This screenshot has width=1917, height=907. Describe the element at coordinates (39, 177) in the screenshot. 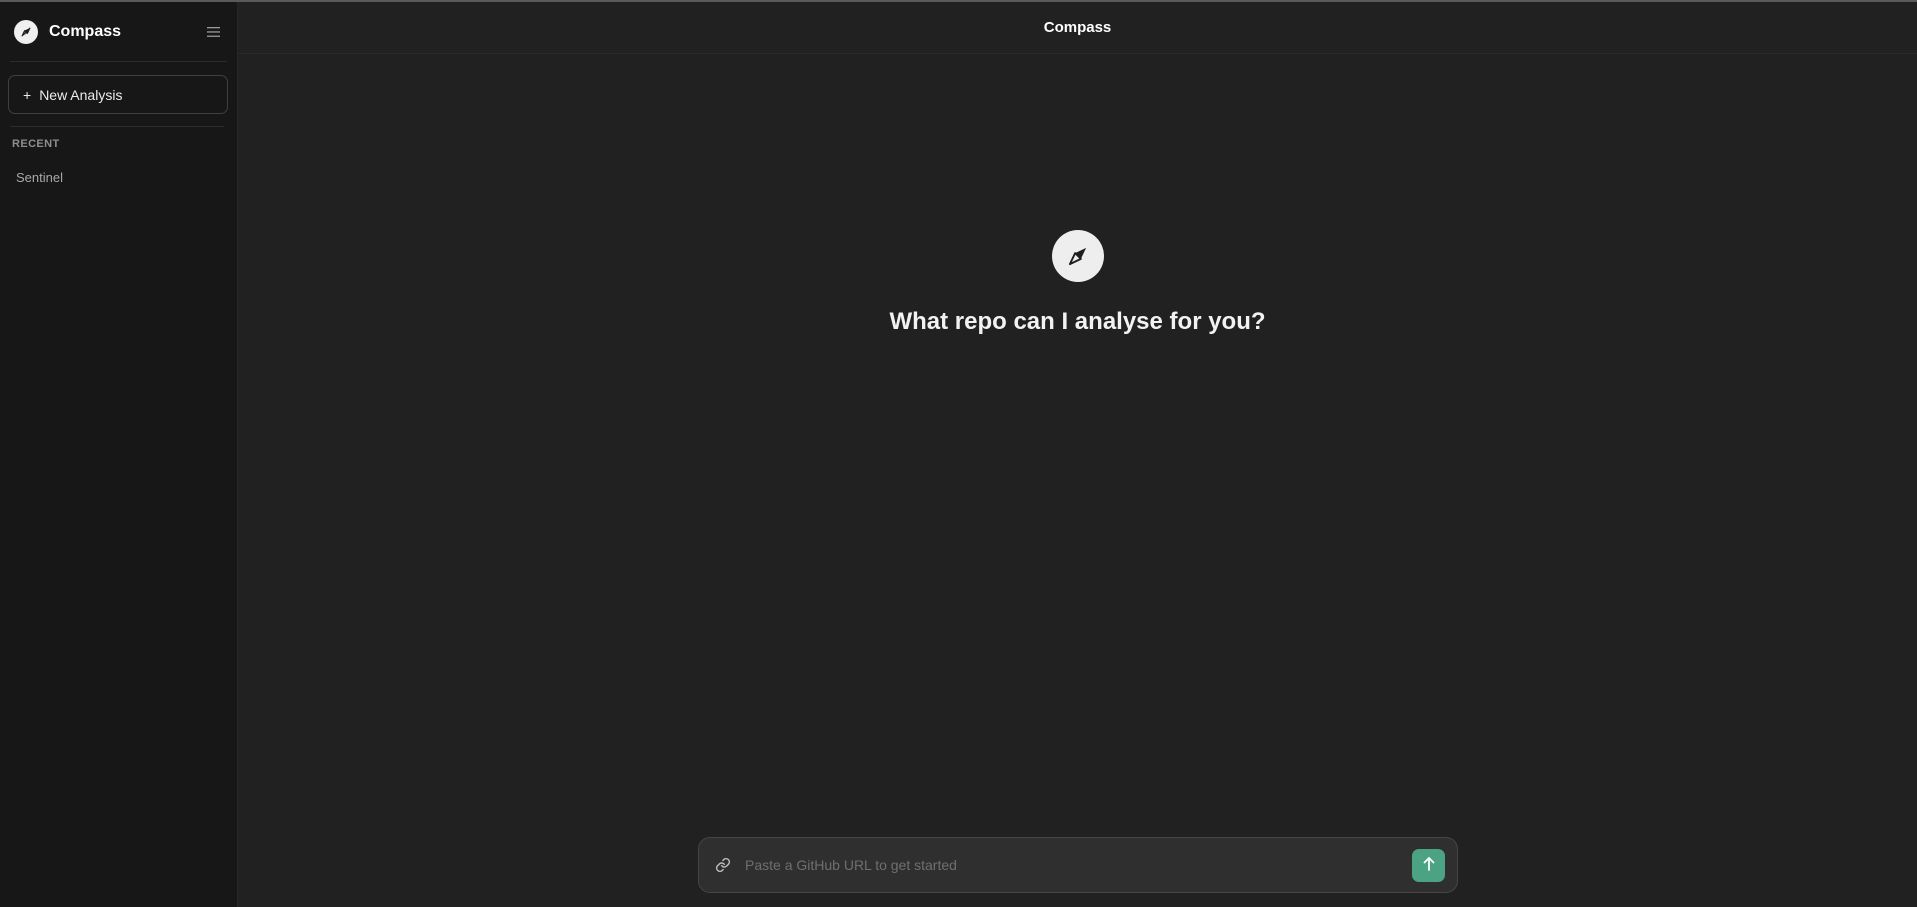

I see `recent-item-label: Sentinel` at that location.